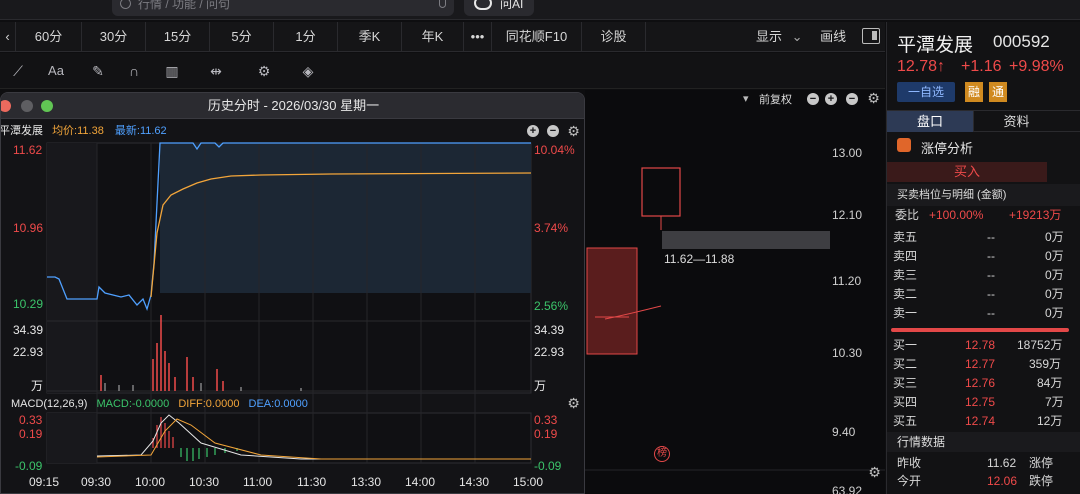 The image size is (1080, 494). What do you see at coordinates (306, 37) in the screenshot?
I see `tab-1min: 1分` at bounding box center [306, 37].